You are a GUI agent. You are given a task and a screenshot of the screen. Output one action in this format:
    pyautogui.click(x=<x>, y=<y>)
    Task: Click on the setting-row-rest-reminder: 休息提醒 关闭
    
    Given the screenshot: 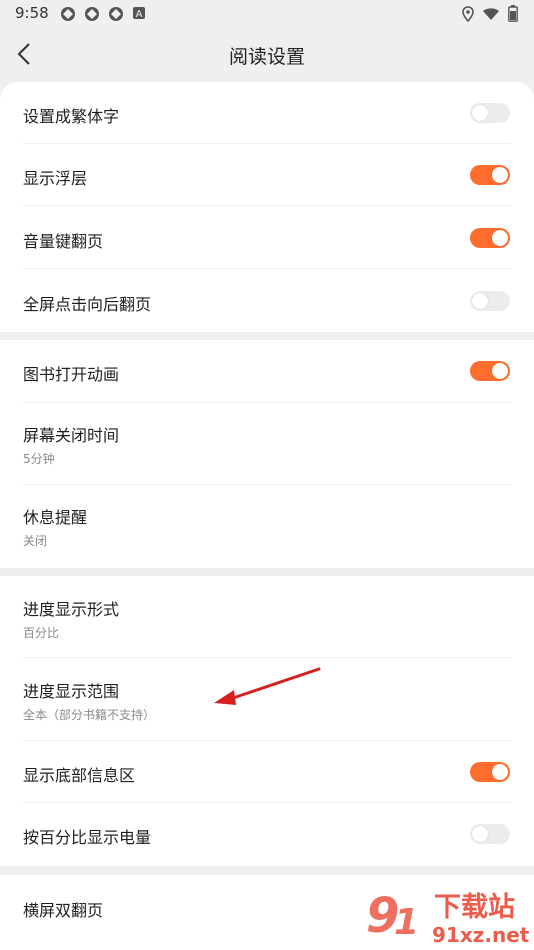 What is the action you would take?
    pyautogui.click(x=267, y=526)
    